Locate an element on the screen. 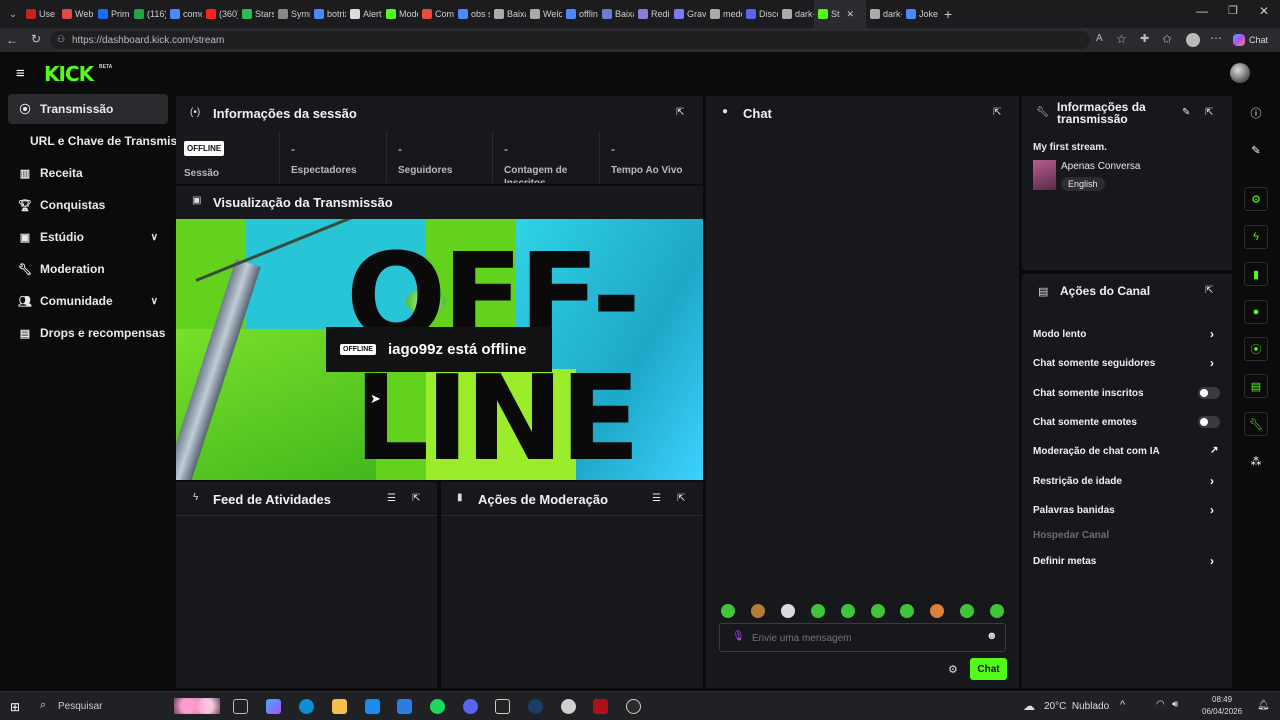  tab-list-icon: ⌄ is located at coordinates (13, 14).